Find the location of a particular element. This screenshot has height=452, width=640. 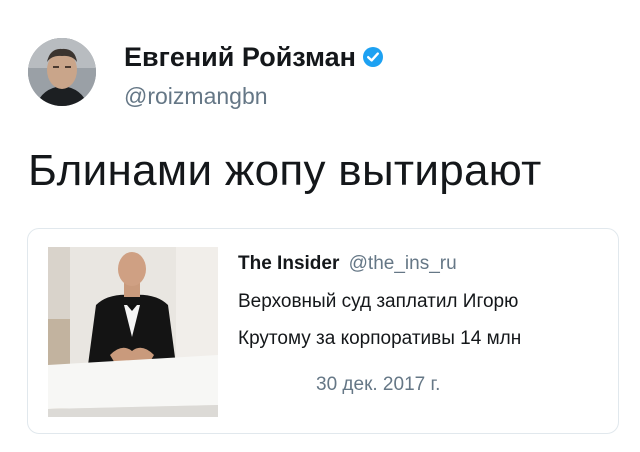

avatar is located at coordinates (62, 72).